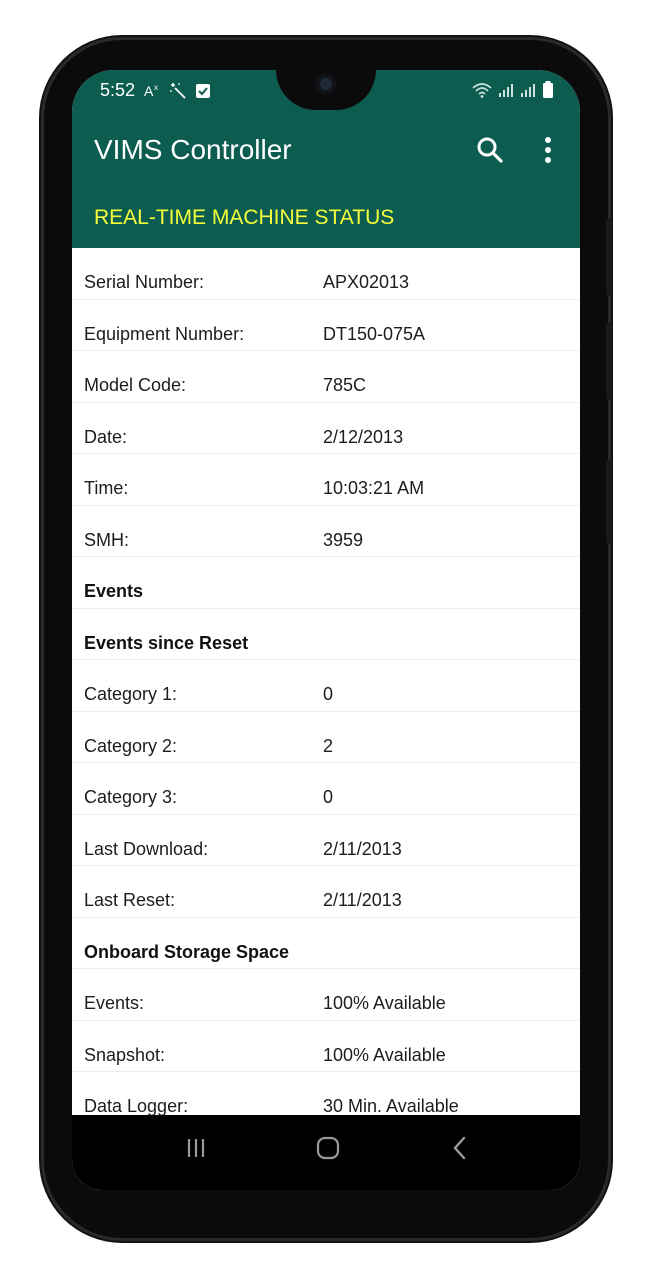 The height and width of the screenshot is (1280, 651). I want to click on row-heading: Onboard Storage Space, so click(187, 951).